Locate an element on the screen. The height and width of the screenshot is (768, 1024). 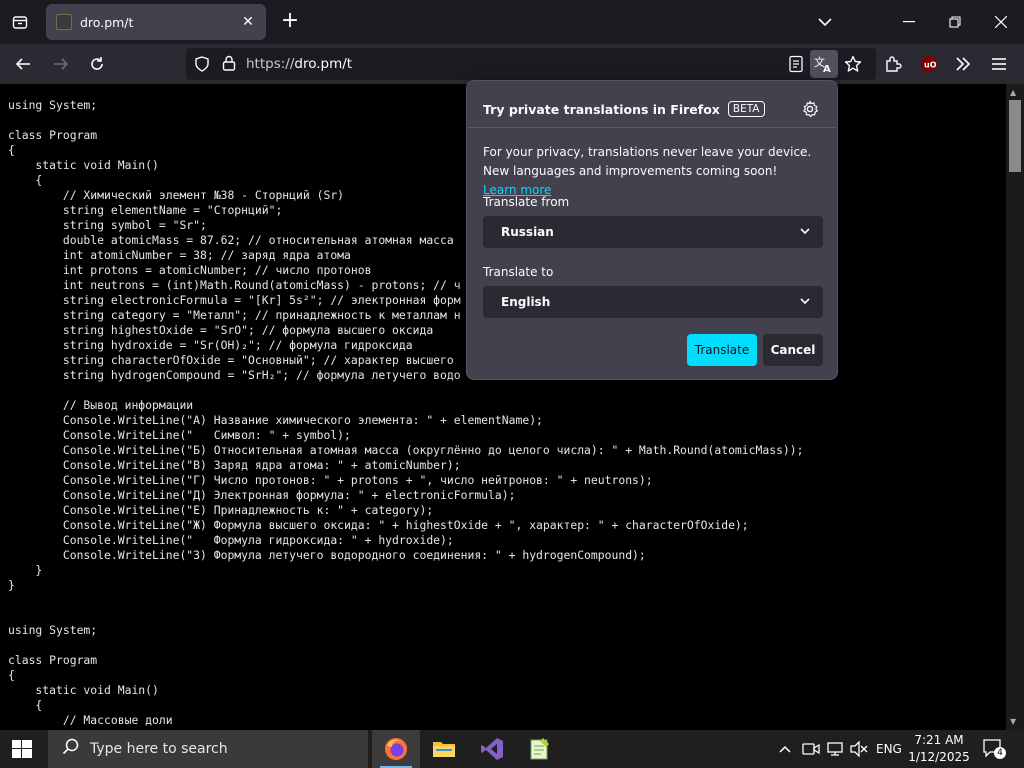
volume-muted-icon is located at coordinates (859, 749).